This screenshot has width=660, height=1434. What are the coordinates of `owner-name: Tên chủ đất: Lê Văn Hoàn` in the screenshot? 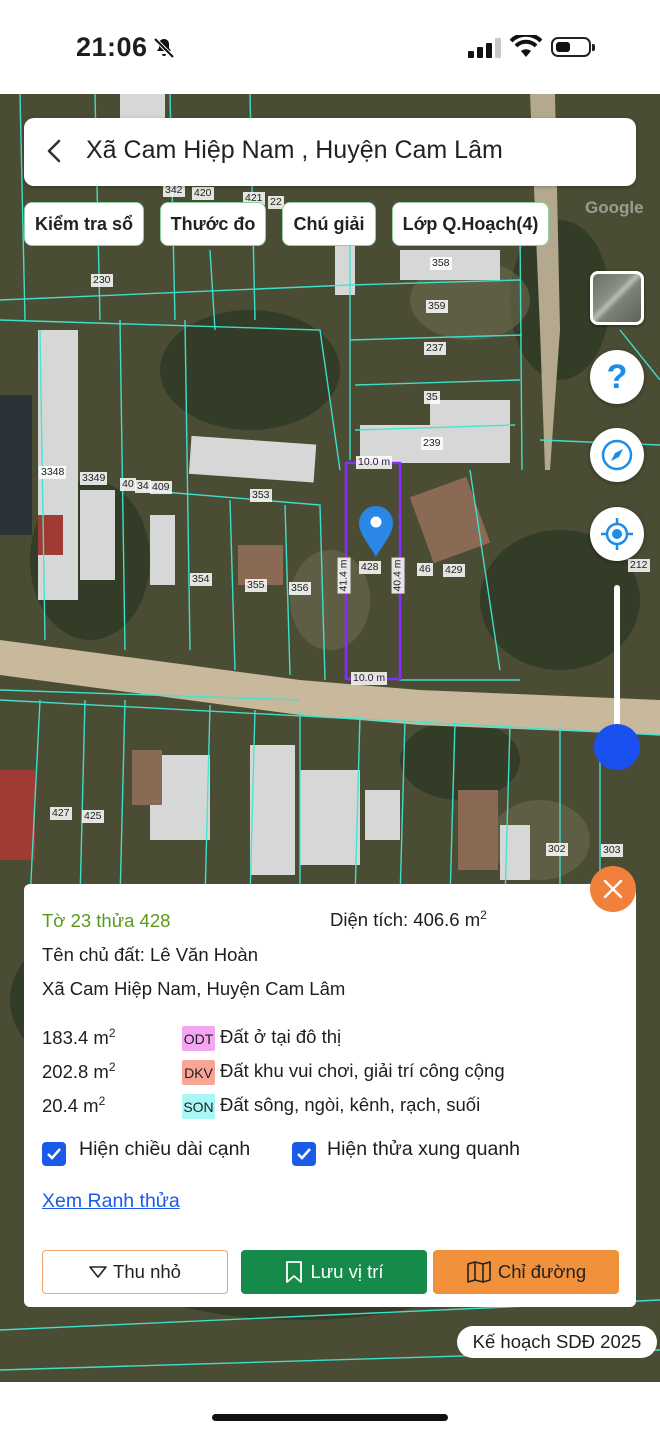 It's located at (150, 954).